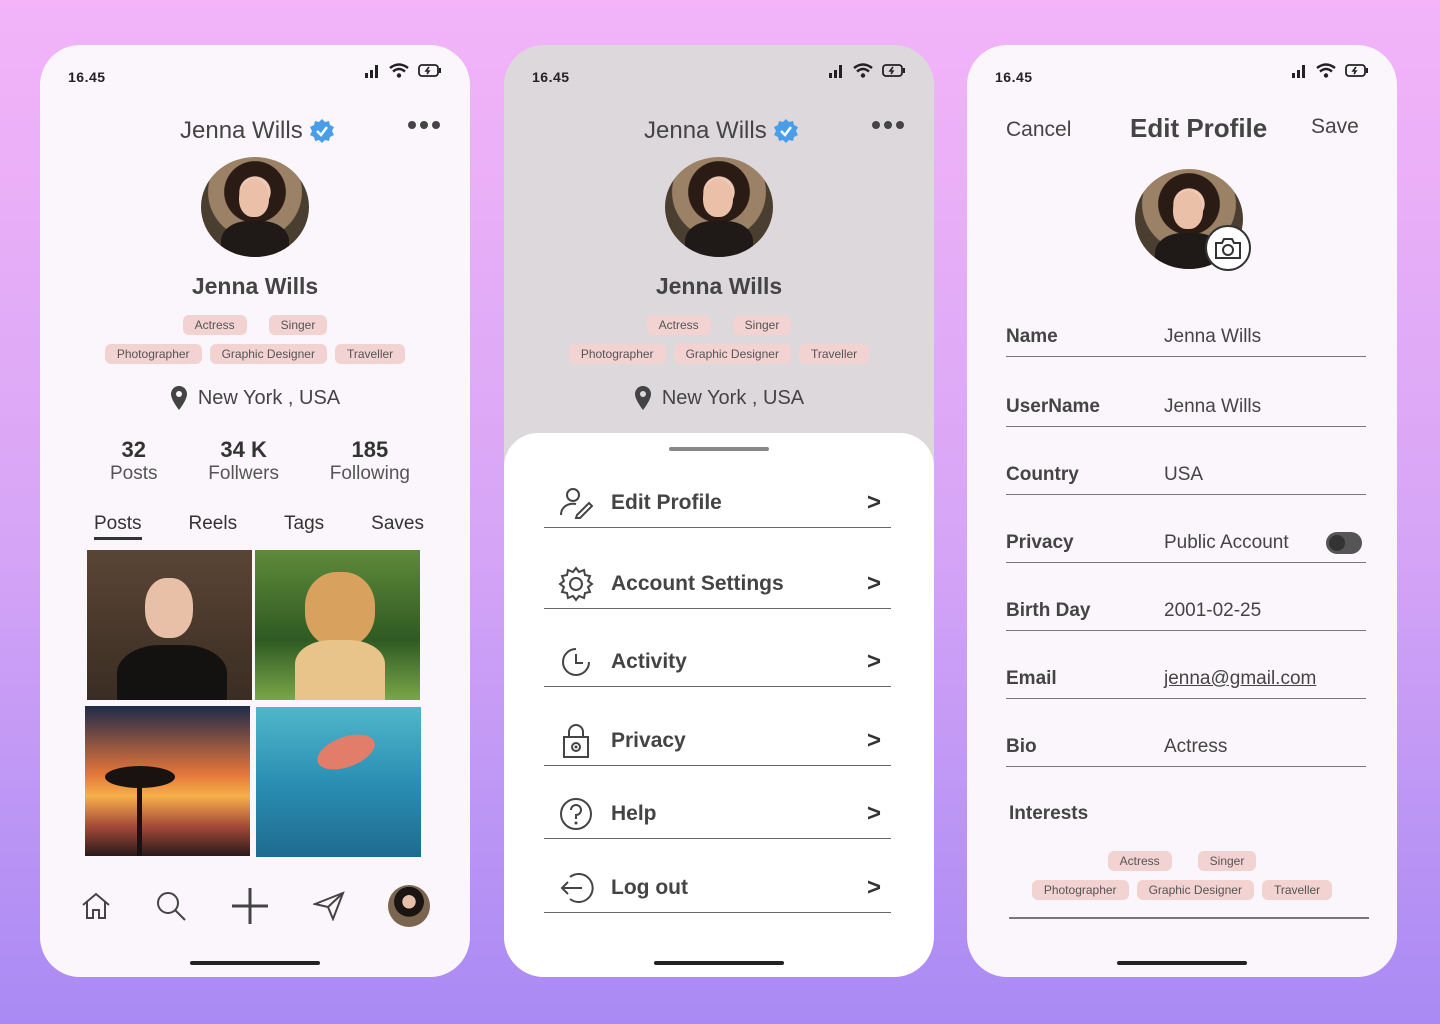 The height and width of the screenshot is (1024, 1440). I want to click on page-title: Edit Profile, so click(1199, 128).